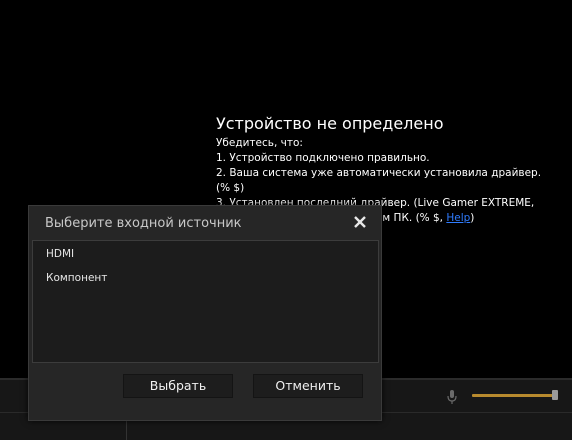 This screenshot has height=440, width=572. Describe the element at coordinates (308, 386) in the screenshot. I see `cancel-button: Отменить` at that location.